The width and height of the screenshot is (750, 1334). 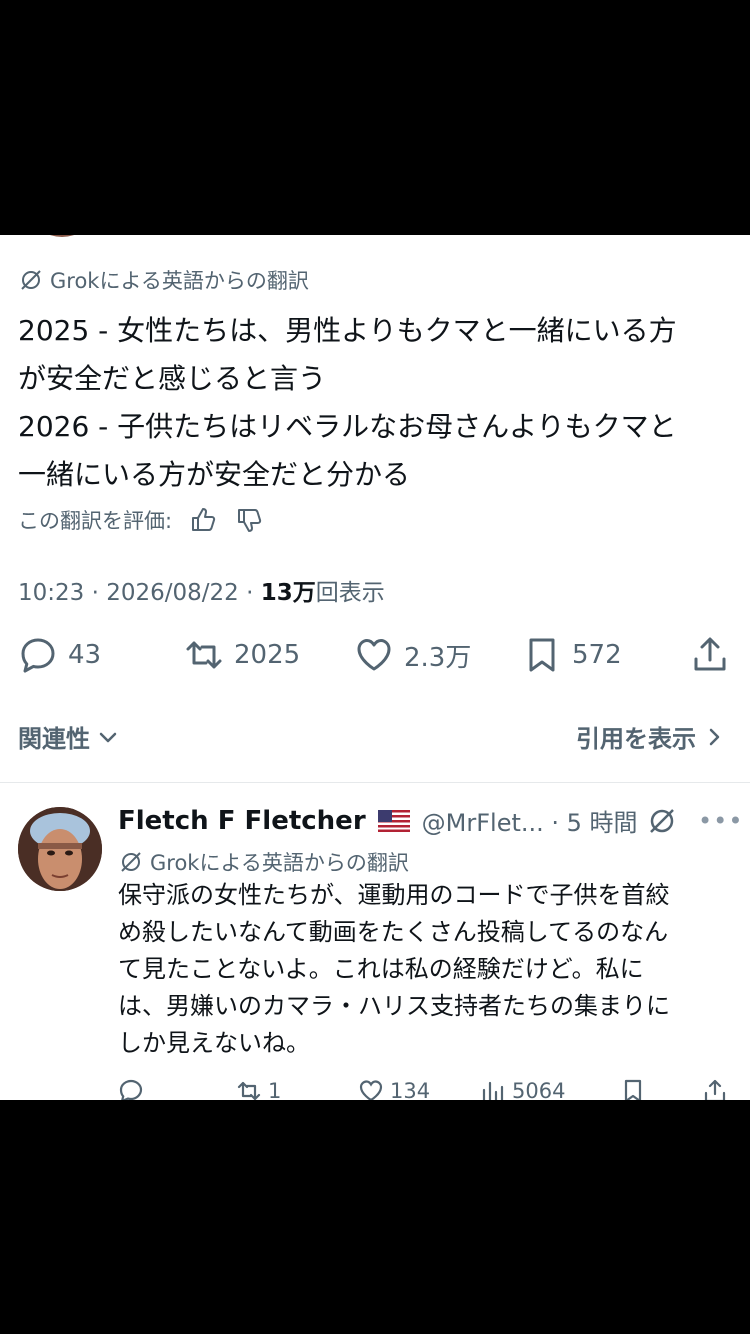 I want to click on reply-views-count: 5064, so click(x=539, y=1089).